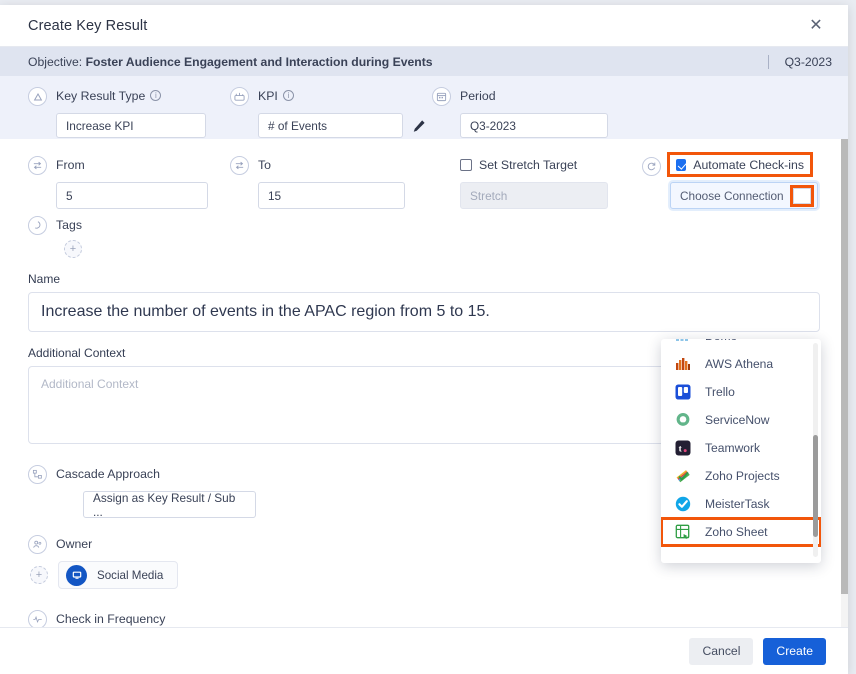 Image resolution: width=856 pixels, height=674 pixels. I want to click on dialog-scrollbar-thumb, so click(844, 366).